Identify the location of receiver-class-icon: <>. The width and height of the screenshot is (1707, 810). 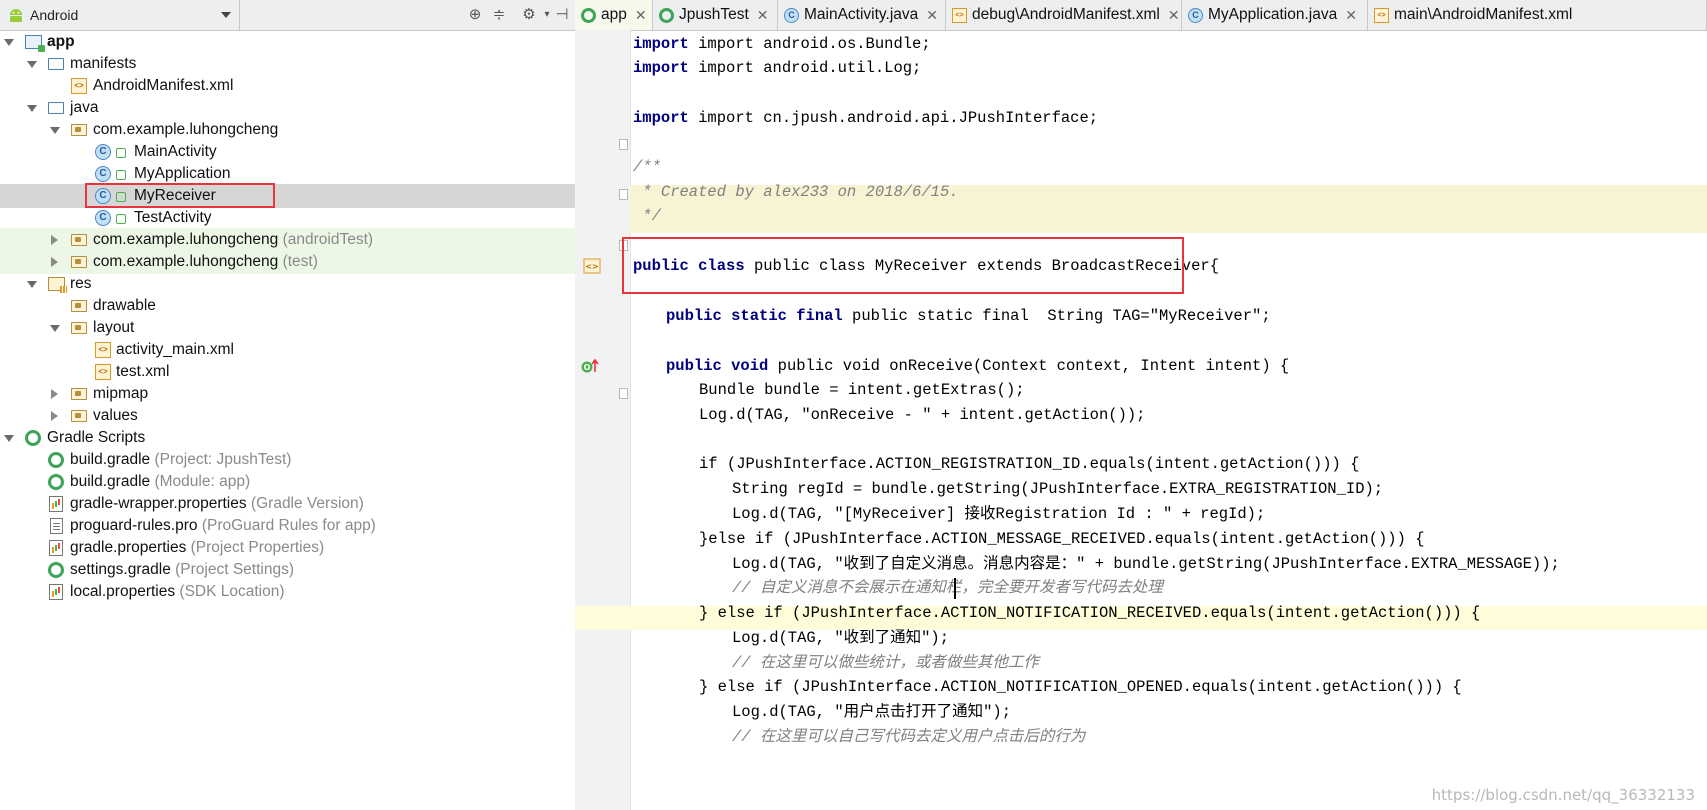
(592, 266).